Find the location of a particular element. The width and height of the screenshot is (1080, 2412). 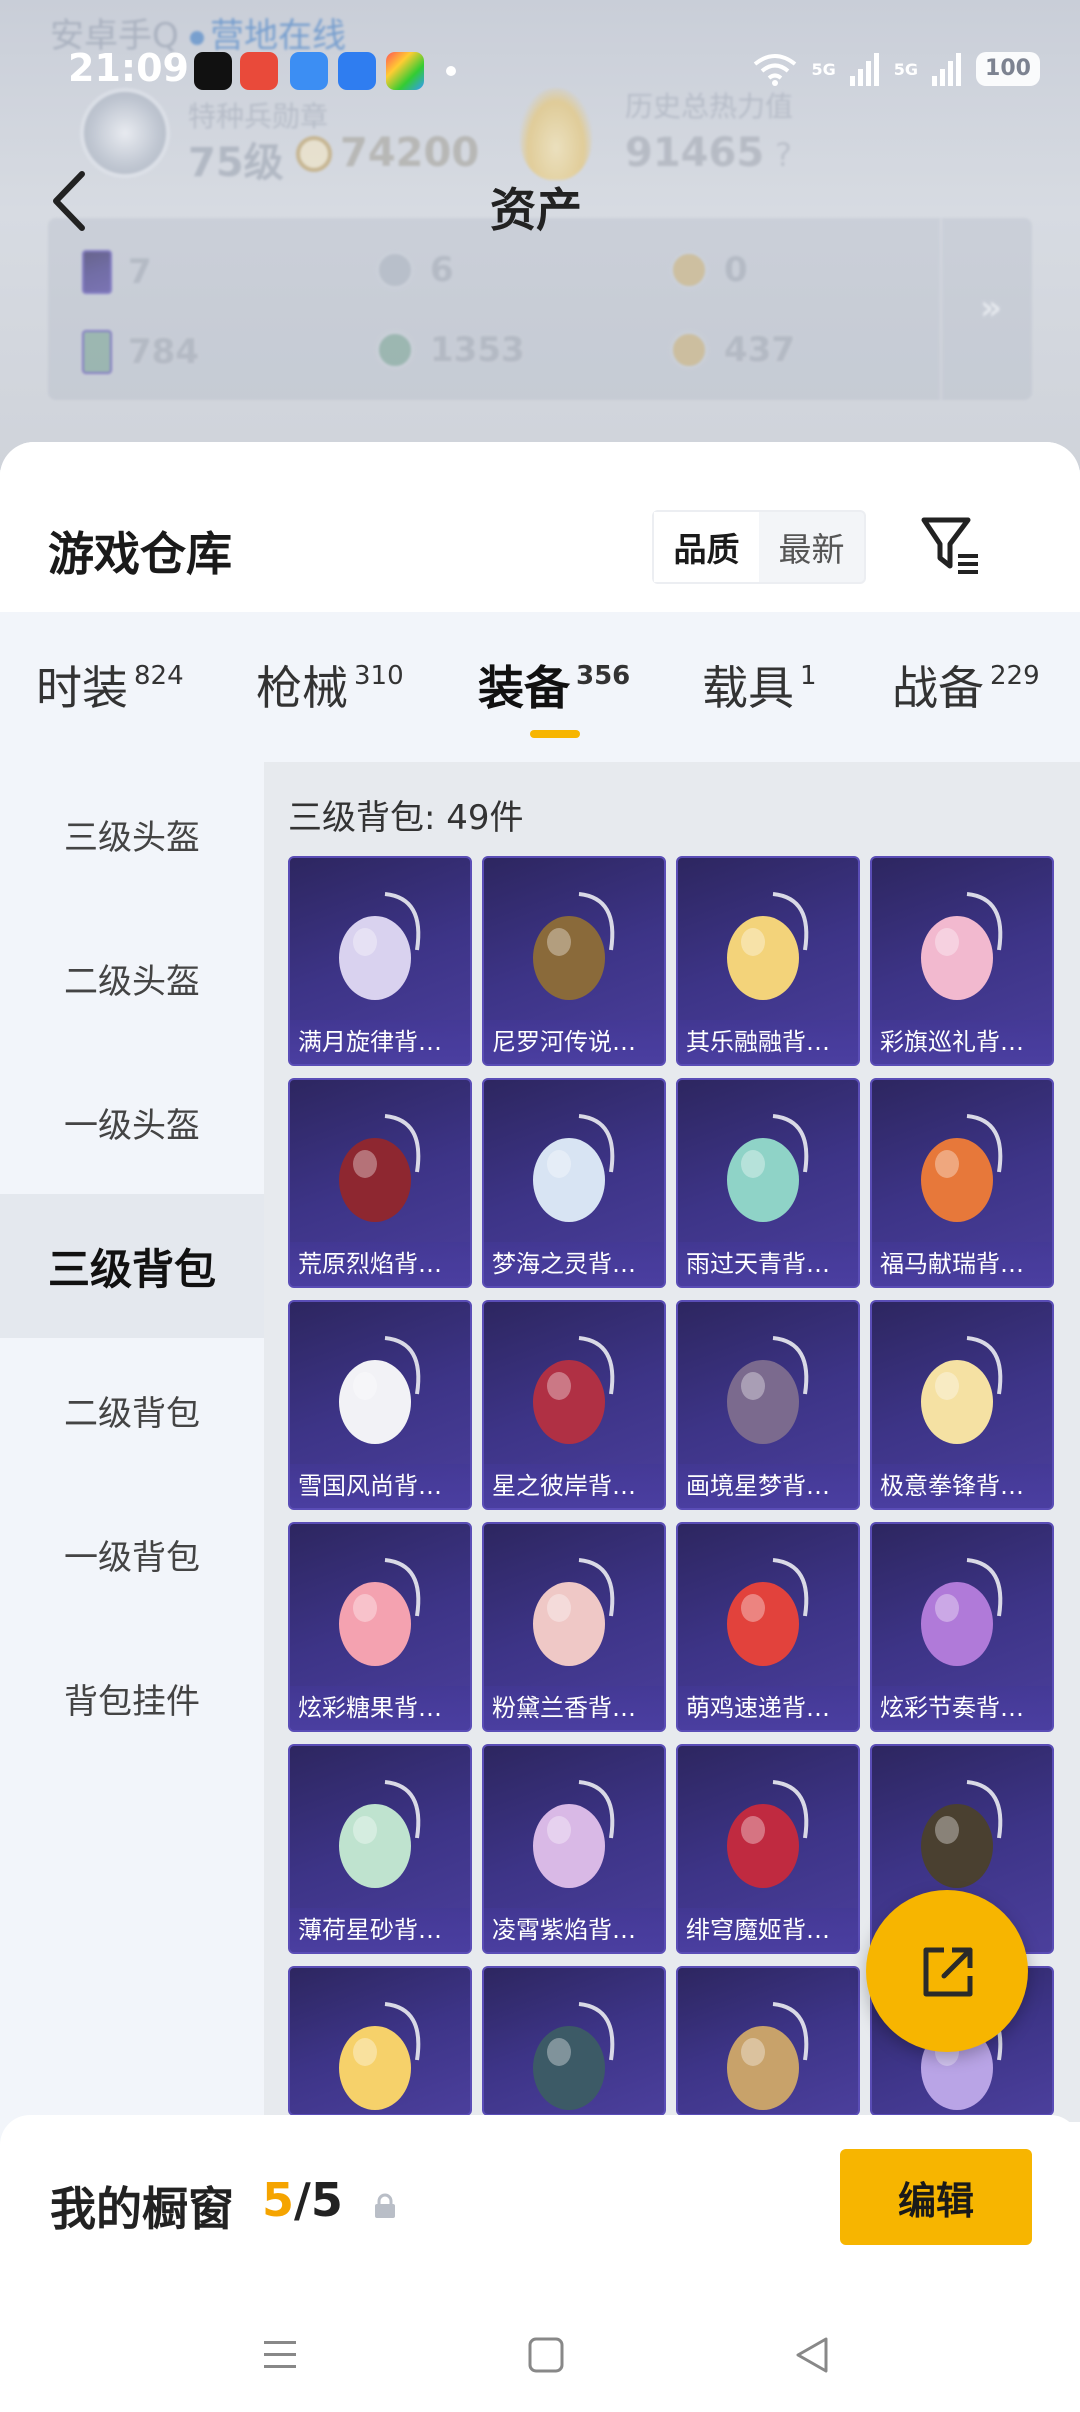

share-fab-button is located at coordinates (947, 1971).